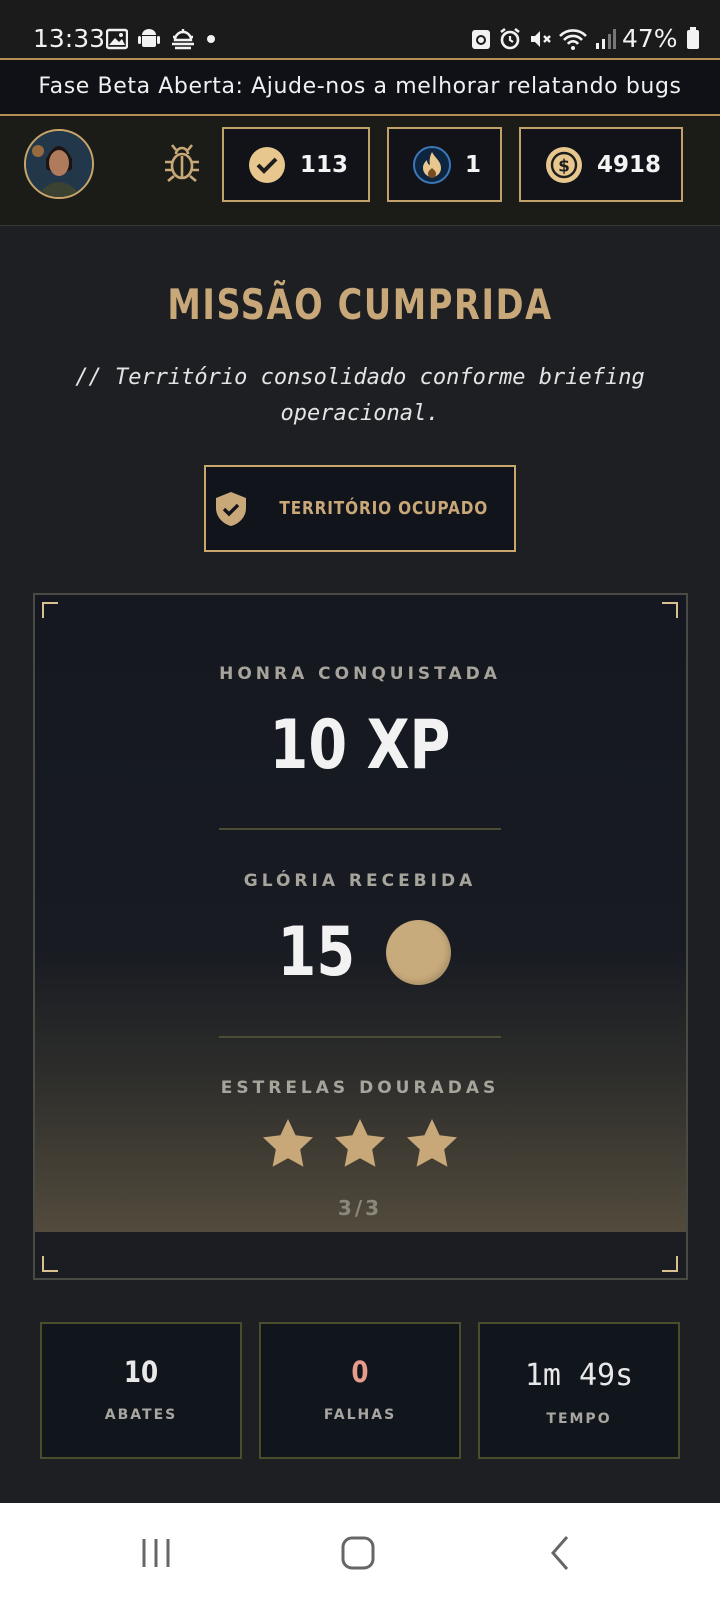 The image size is (720, 1600). Describe the element at coordinates (606, 39) in the screenshot. I see `signal-icon` at that location.